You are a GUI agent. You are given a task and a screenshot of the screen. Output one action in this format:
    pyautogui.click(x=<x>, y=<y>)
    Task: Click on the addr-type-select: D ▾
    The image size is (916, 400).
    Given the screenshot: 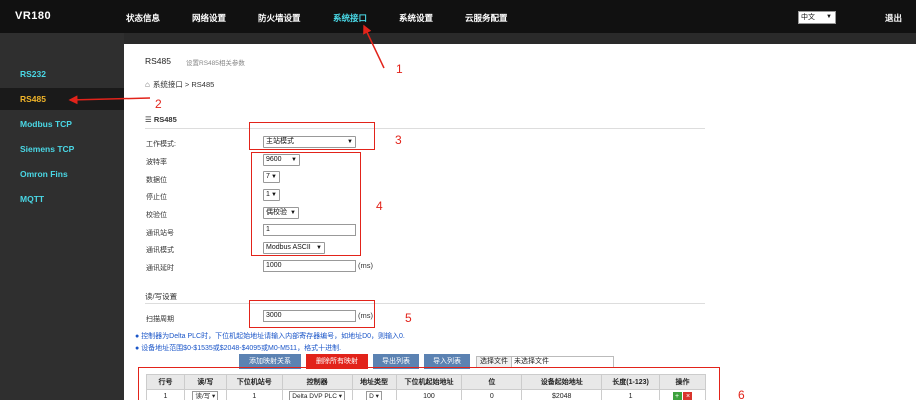 What is the action you would take?
    pyautogui.click(x=374, y=395)
    